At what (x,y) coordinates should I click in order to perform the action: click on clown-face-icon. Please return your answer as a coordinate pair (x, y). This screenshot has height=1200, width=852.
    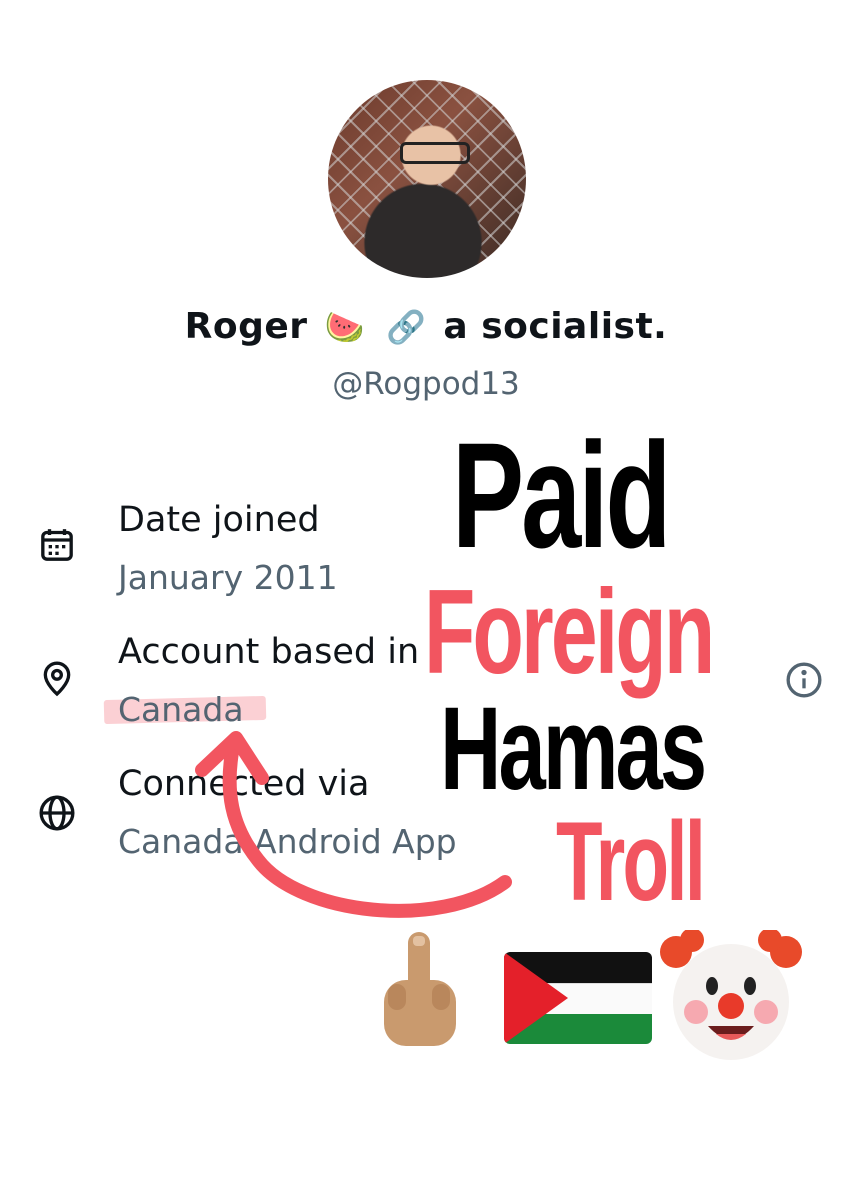
    Looking at the image, I should click on (731, 995).